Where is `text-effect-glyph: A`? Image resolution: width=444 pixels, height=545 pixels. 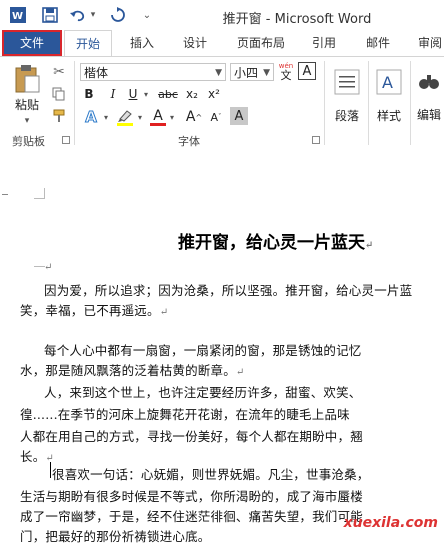
text-effect-glyph: A is located at coordinates (91, 117).